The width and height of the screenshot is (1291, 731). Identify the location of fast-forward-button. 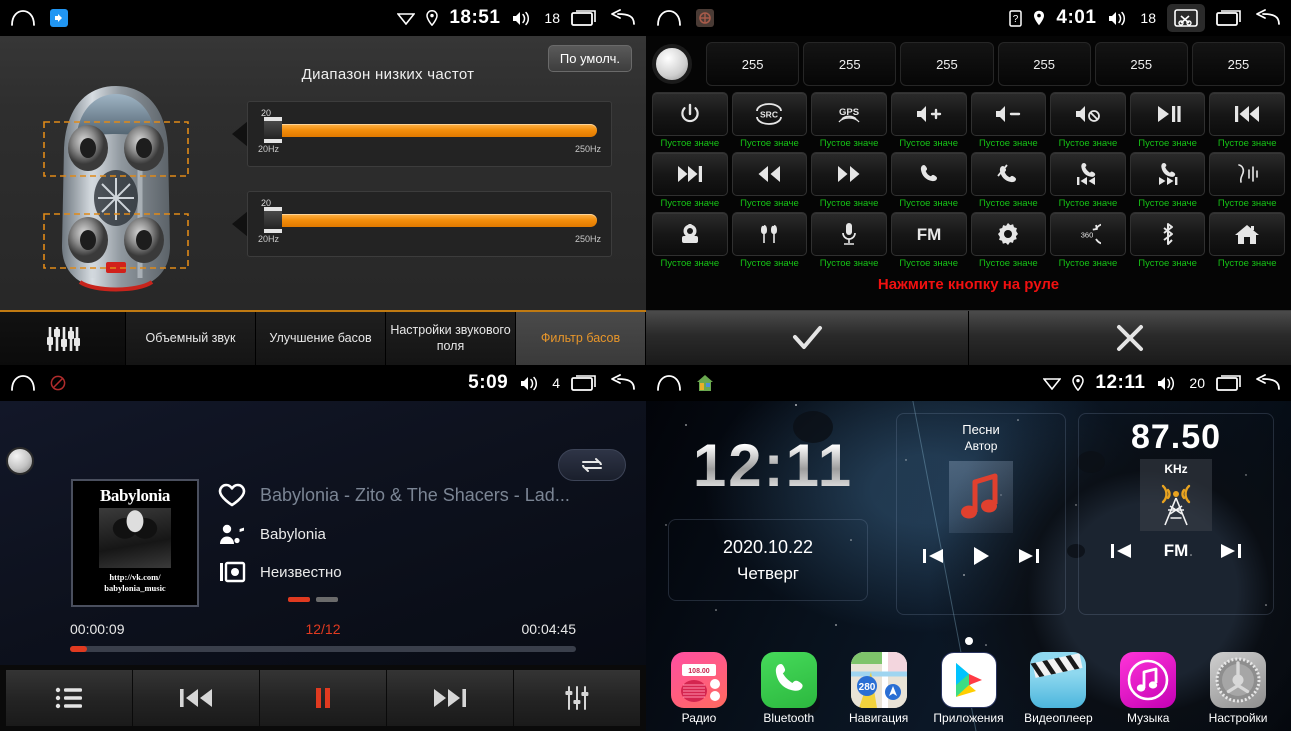
(849, 174).